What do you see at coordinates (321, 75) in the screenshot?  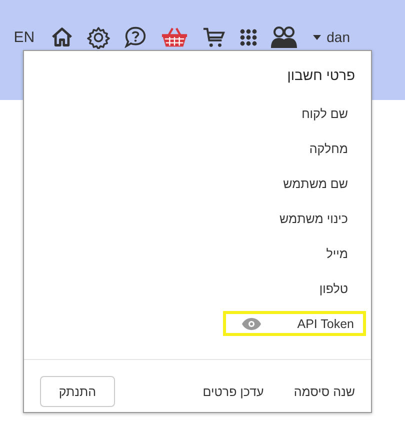 I see `dropdown-title: פרטי חשבון` at bounding box center [321, 75].